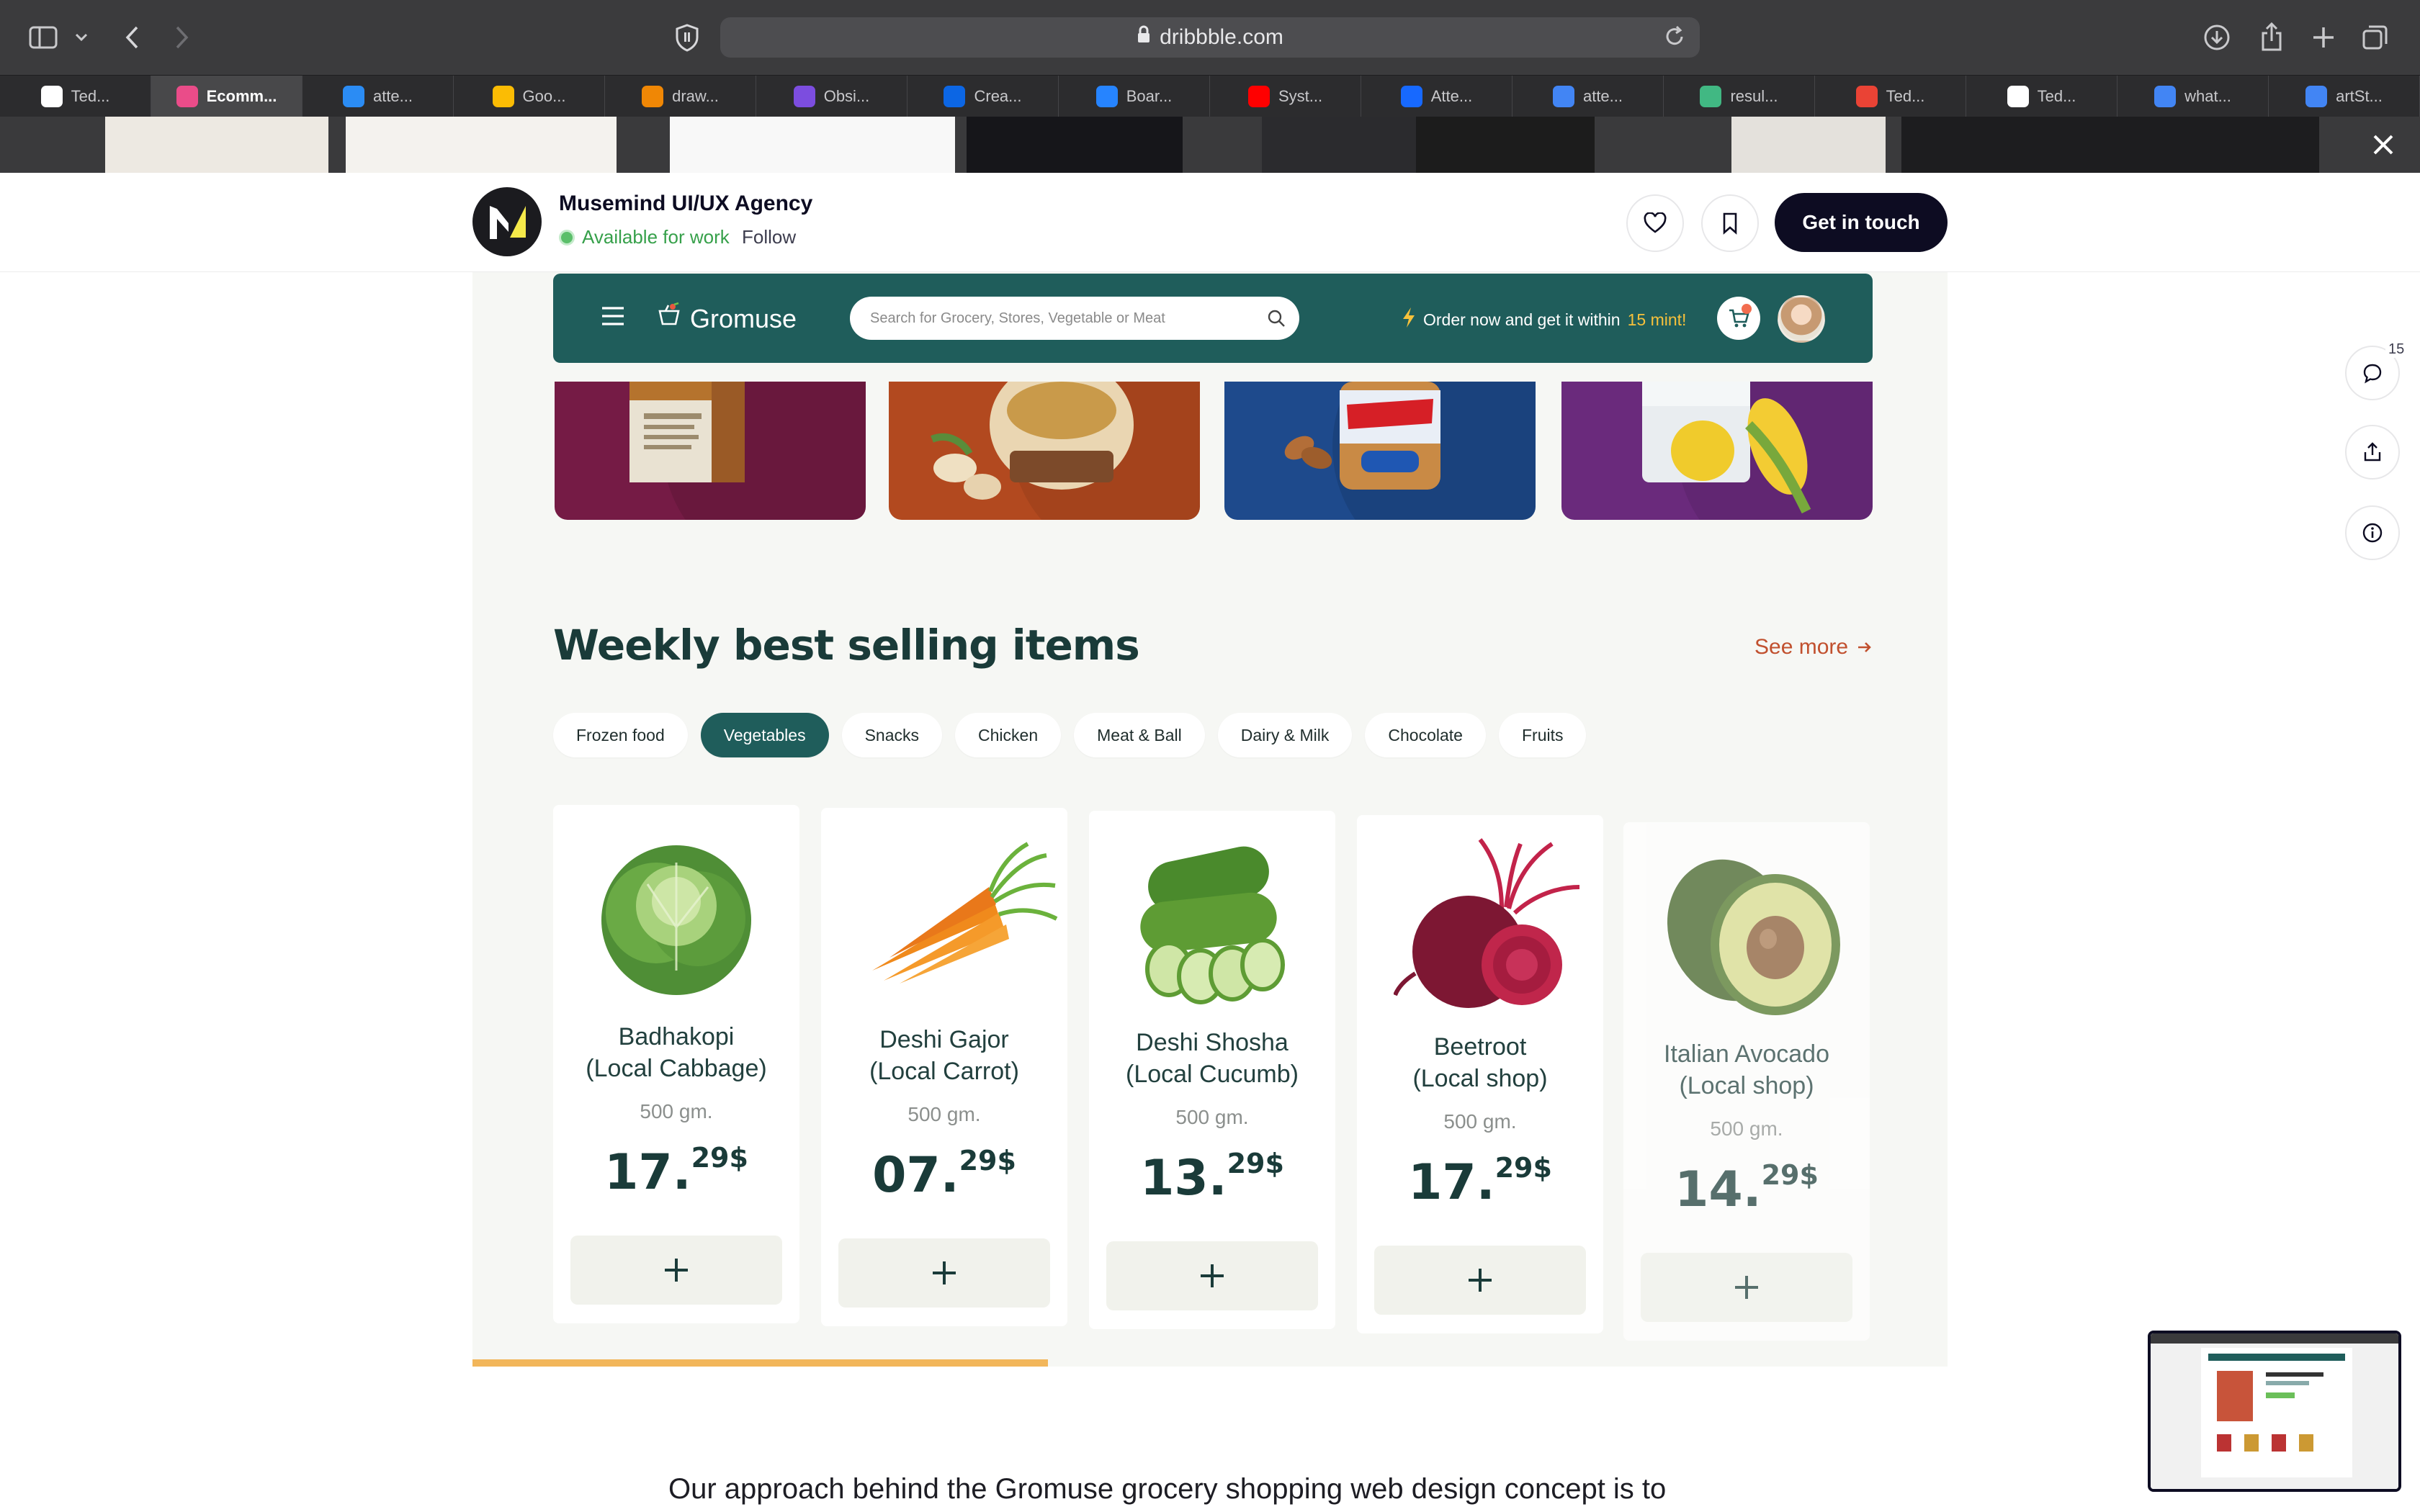 The image size is (2420, 1512). I want to click on get-in-touch-button: Get in touch, so click(1862, 222).